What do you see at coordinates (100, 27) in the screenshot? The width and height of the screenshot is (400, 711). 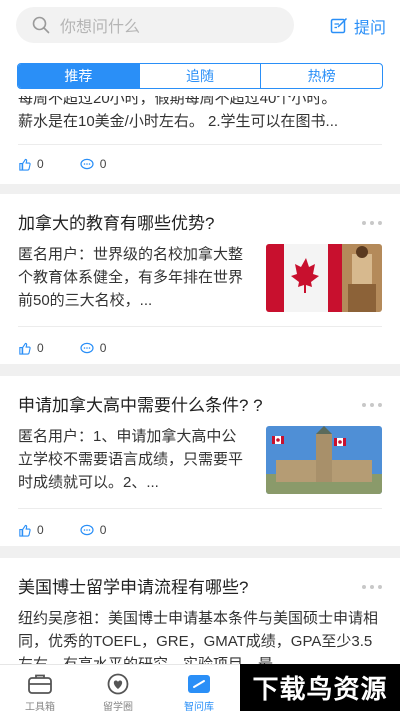 I see `search-placeholder: 你想问什么` at bounding box center [100, 27].